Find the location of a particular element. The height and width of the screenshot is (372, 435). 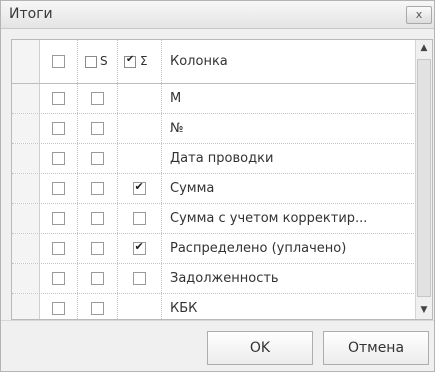

column-name: № is located at coordinates (177, 128).